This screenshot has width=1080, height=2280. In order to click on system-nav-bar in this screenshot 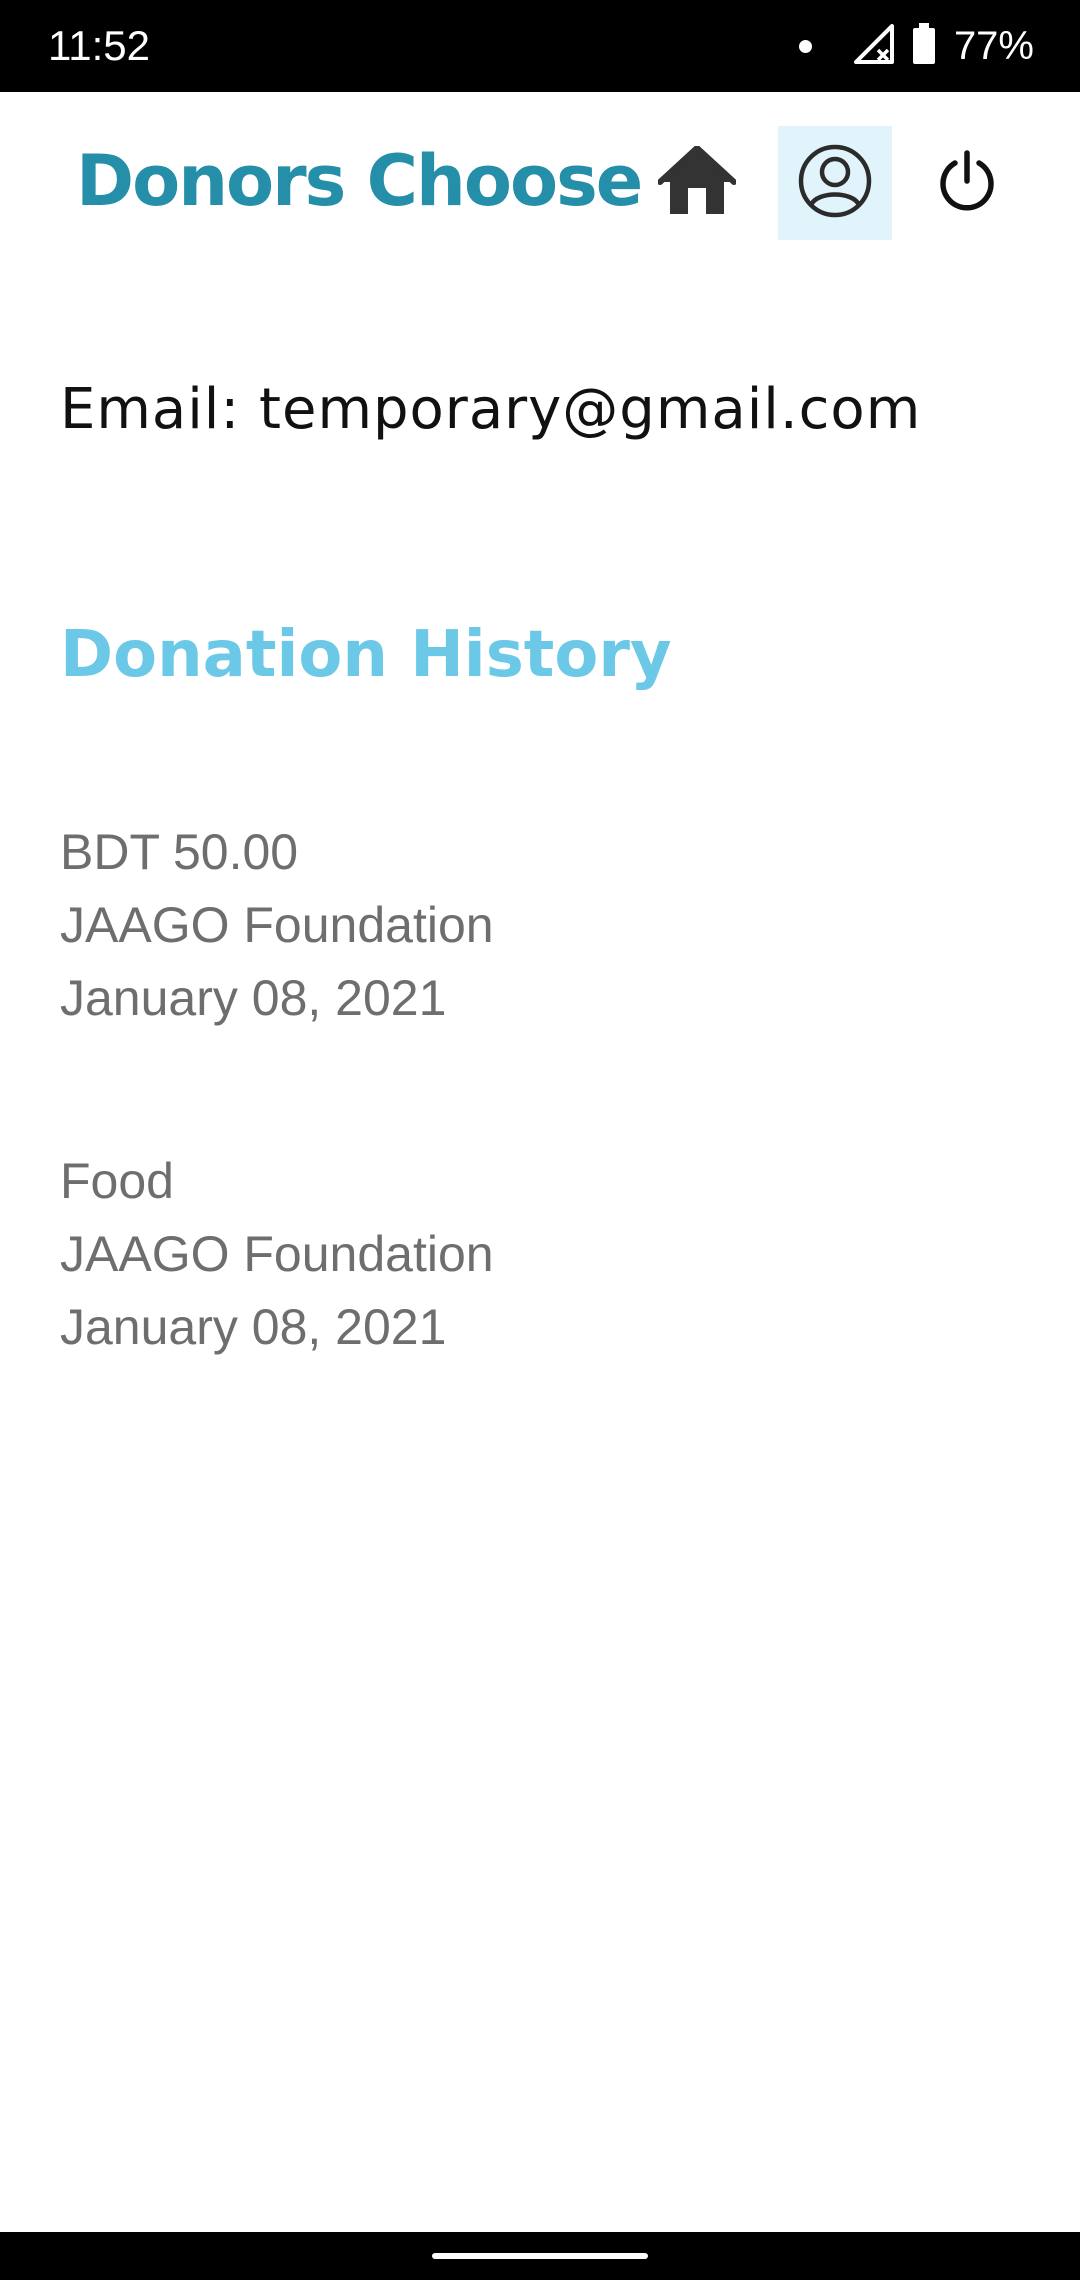, I will do `click(540, 2256)`.